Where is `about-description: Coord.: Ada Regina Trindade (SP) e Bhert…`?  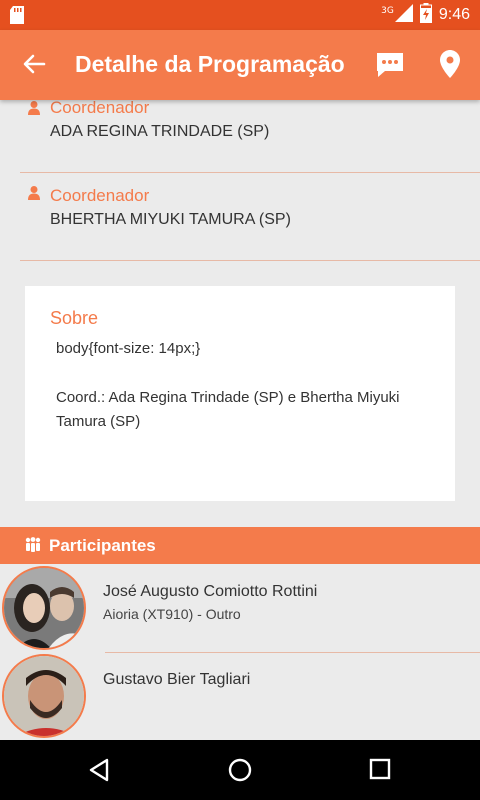 about-description: Coord.: Ada Regina Trindade (SP) e Bhert… is located at coordinates (228, 409).